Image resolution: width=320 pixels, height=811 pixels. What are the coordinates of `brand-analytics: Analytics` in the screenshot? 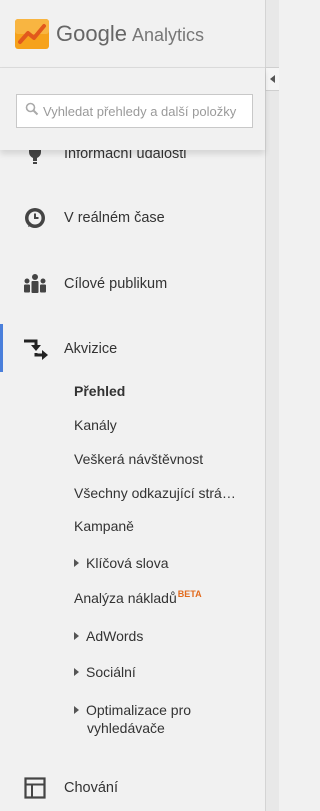 It's located at (167, 34).